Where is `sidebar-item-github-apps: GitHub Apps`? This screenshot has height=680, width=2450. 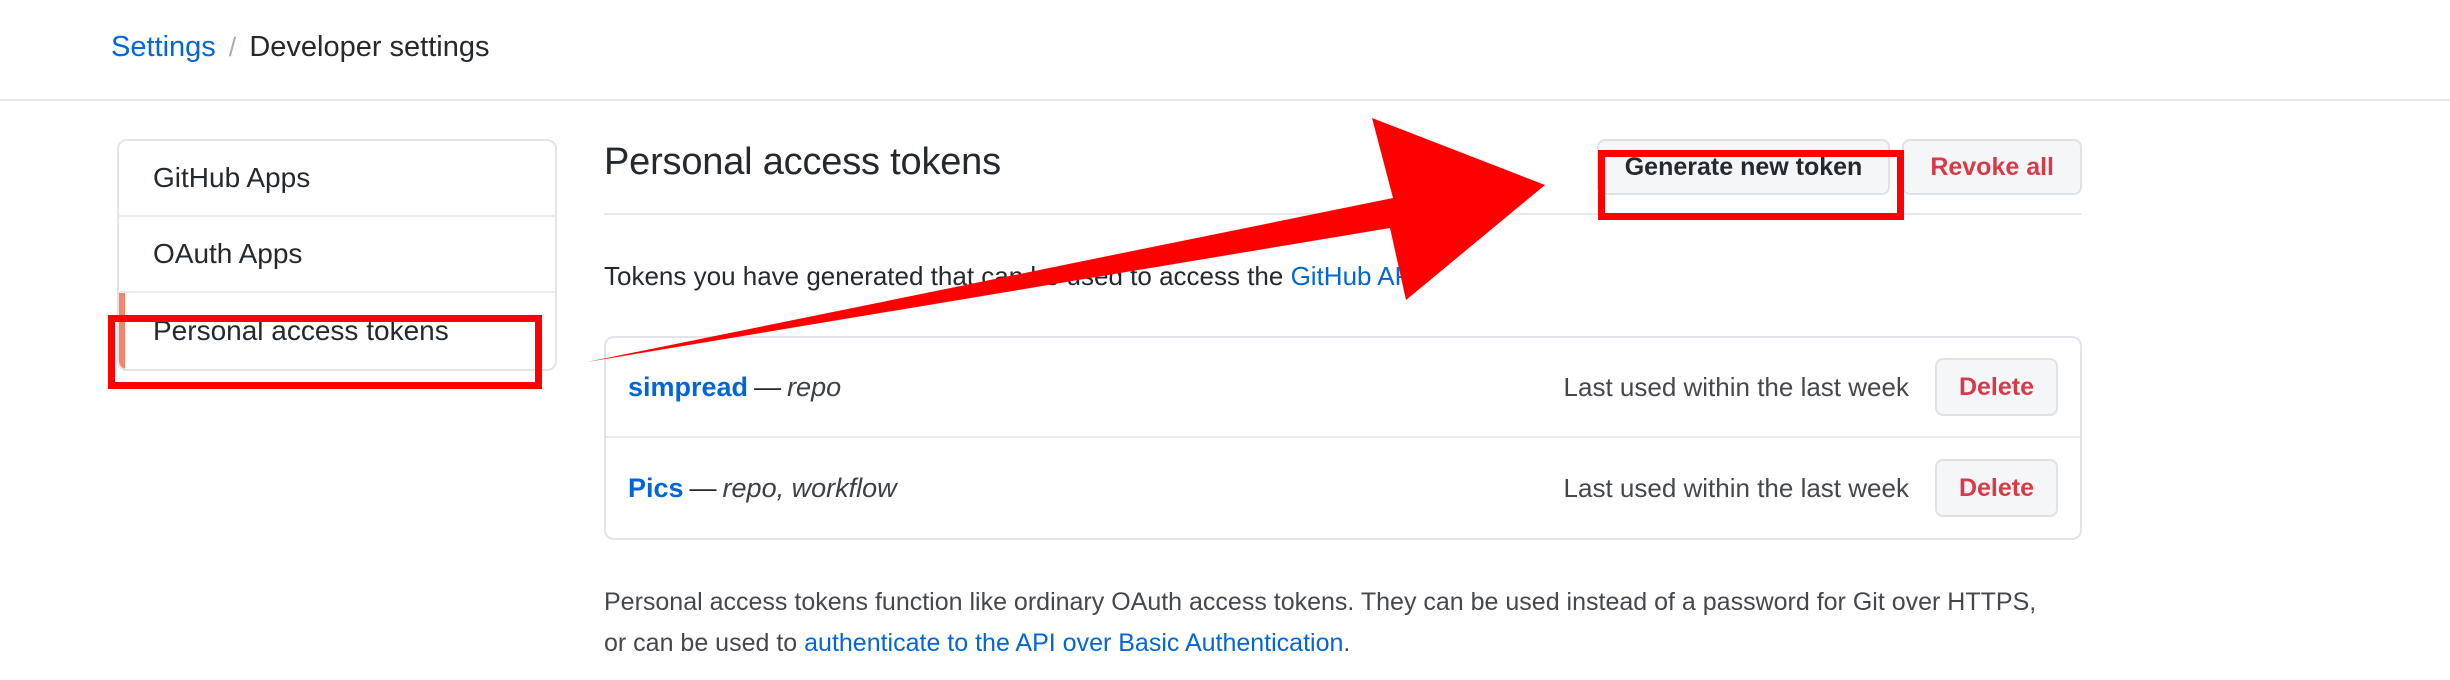
sidebar-item-github-apps: GitHub Apps is located at coordinates (337, 179).